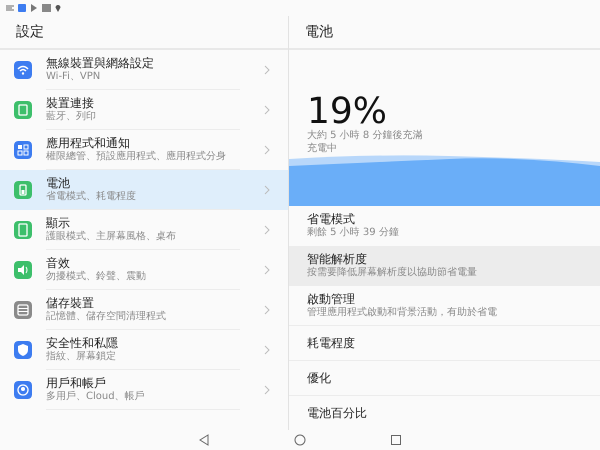 The image size is (600, 450). I want to click on item-title: 用戶和帳戶, so click(76, 383).